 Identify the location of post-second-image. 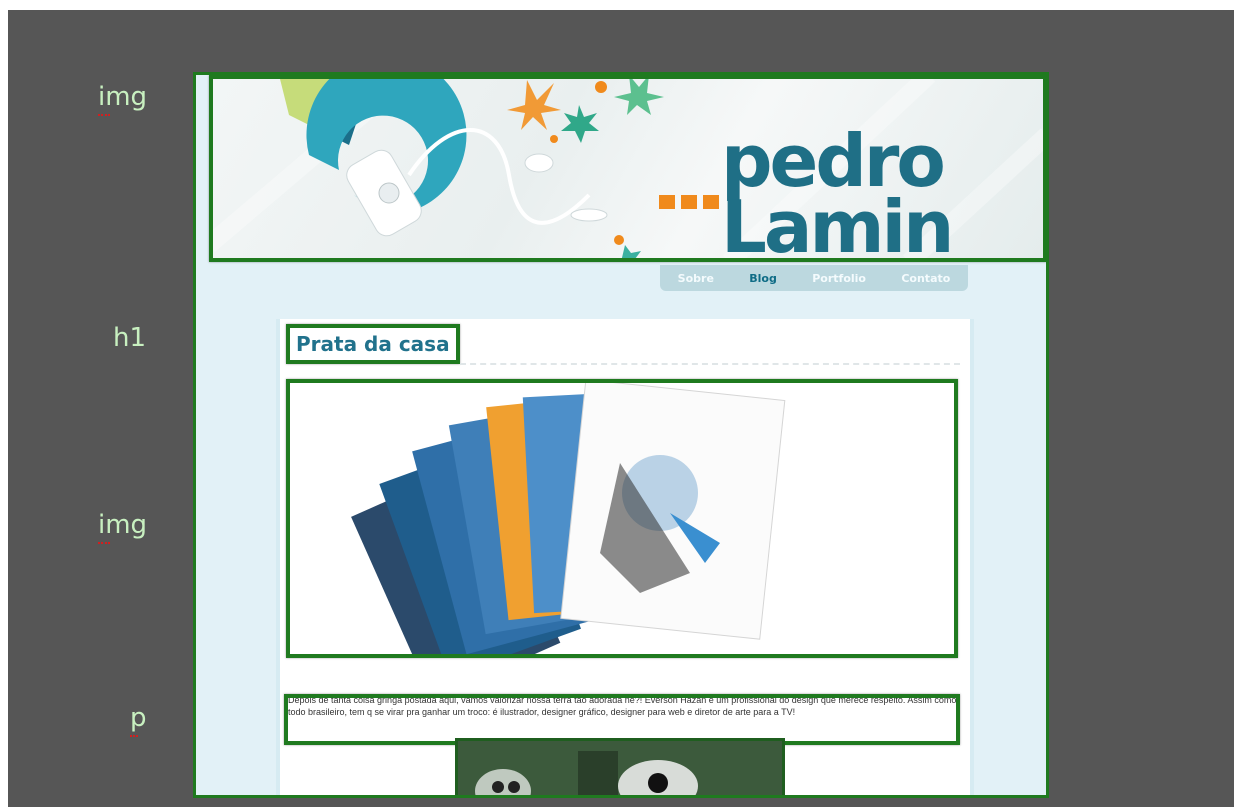
(620, 766).